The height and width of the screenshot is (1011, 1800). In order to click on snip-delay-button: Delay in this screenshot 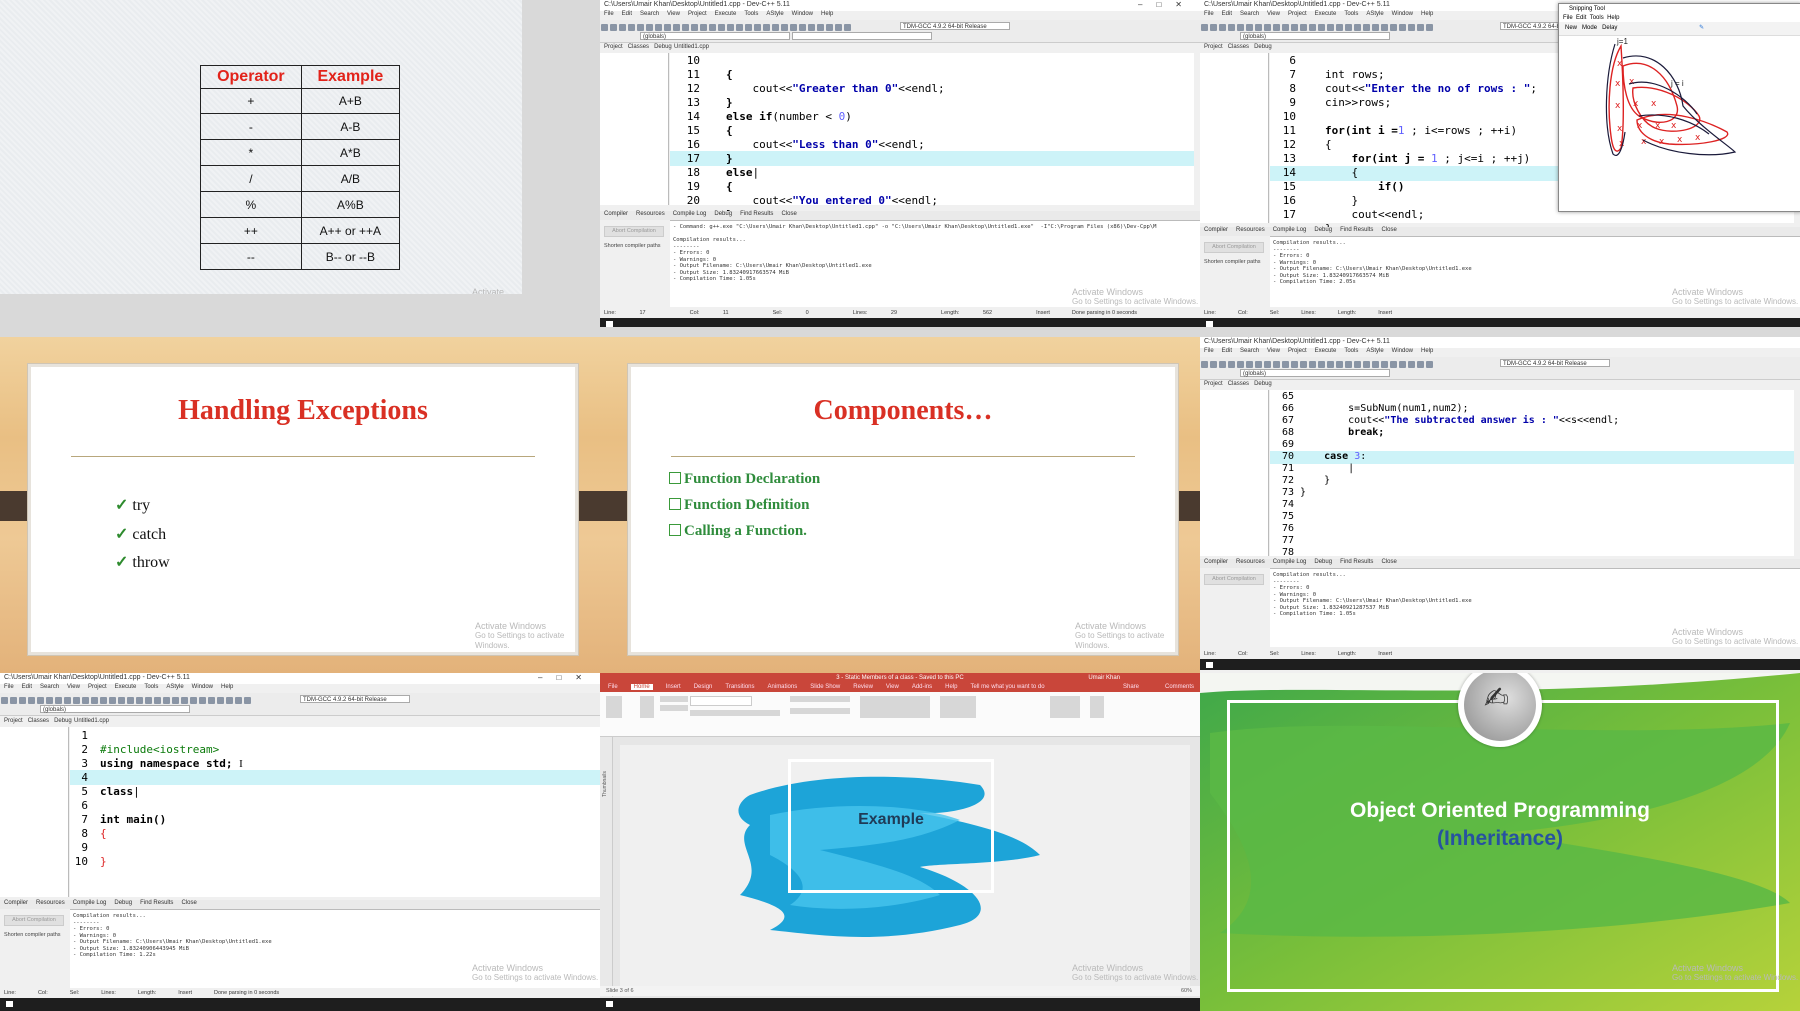, I will do `click(1609, 28)`.